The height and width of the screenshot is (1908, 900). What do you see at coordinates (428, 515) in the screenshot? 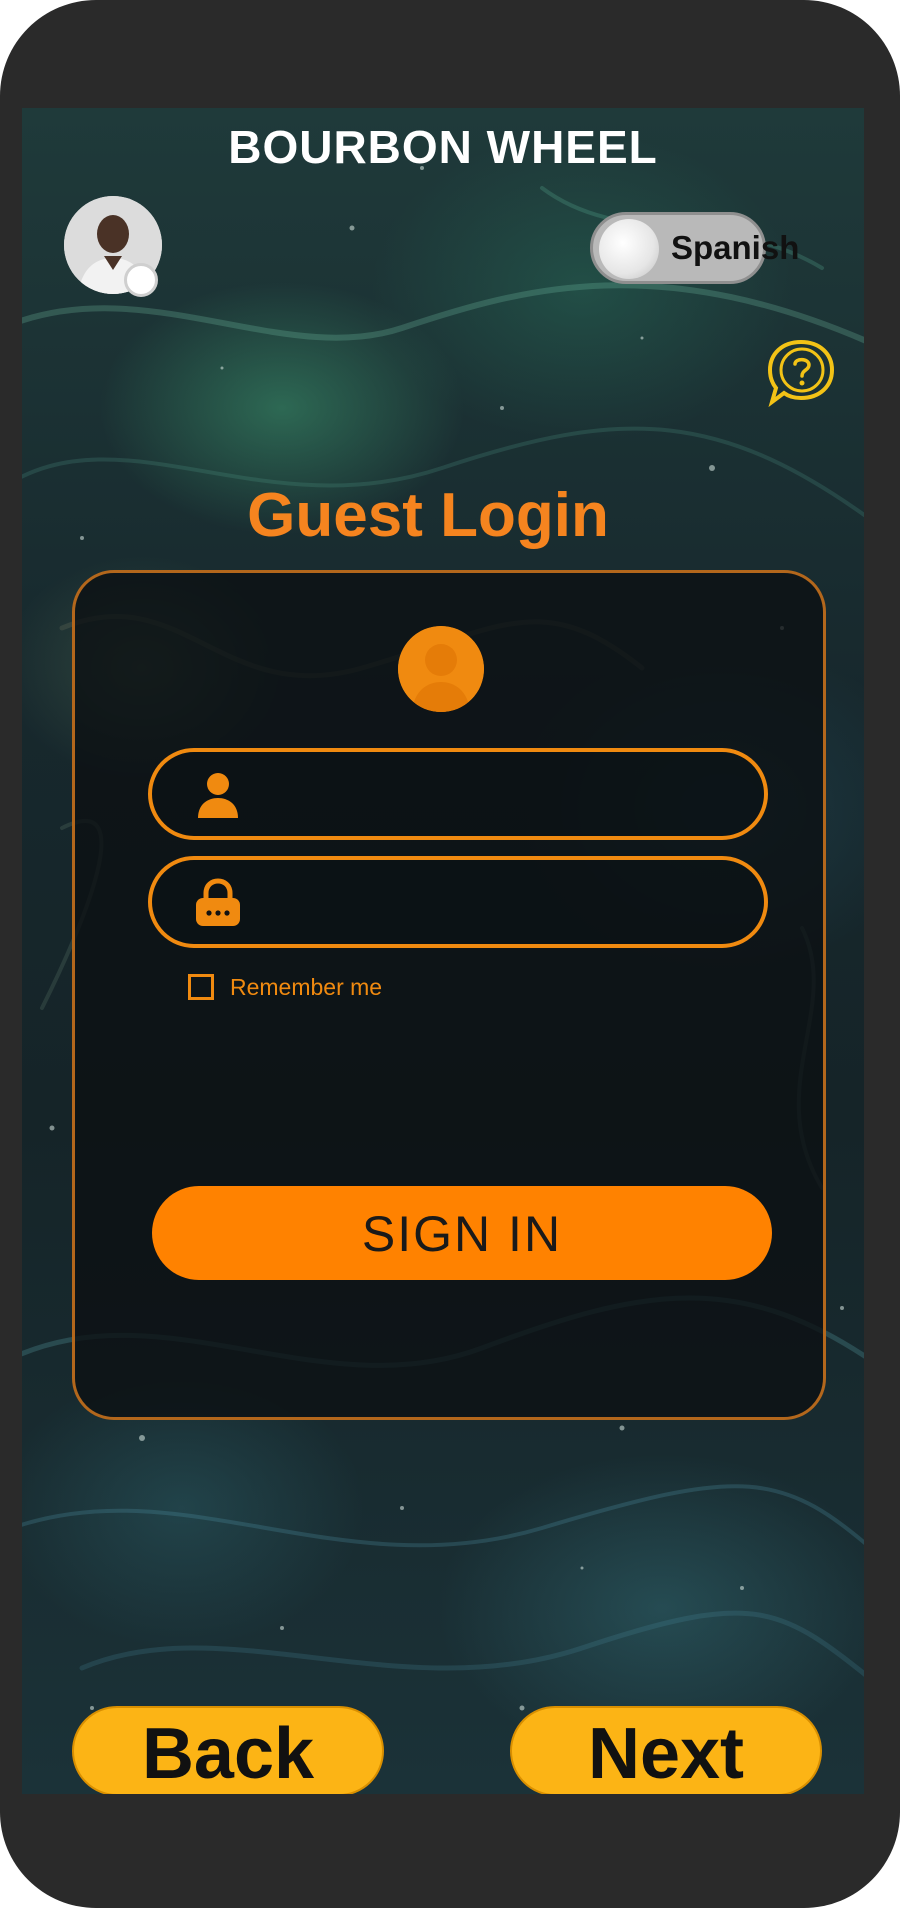
I see `page-title: Guest Login` at bounding box center [428, 515].